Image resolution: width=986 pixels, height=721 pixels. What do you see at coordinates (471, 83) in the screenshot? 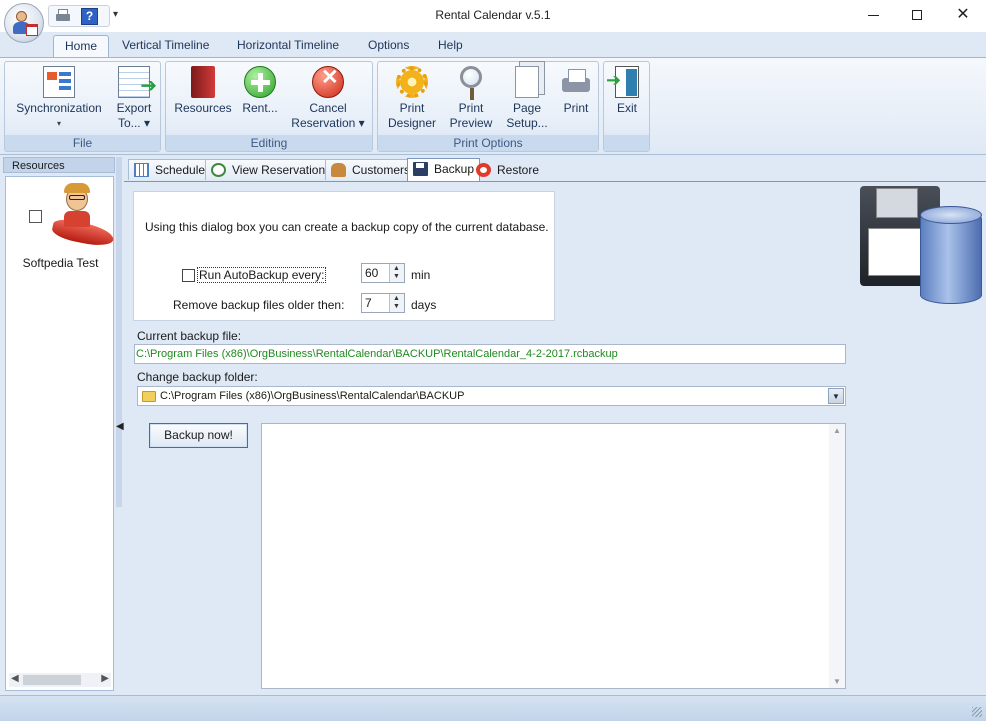
I see `print-preview-icon` at bounding box center [471, 83].